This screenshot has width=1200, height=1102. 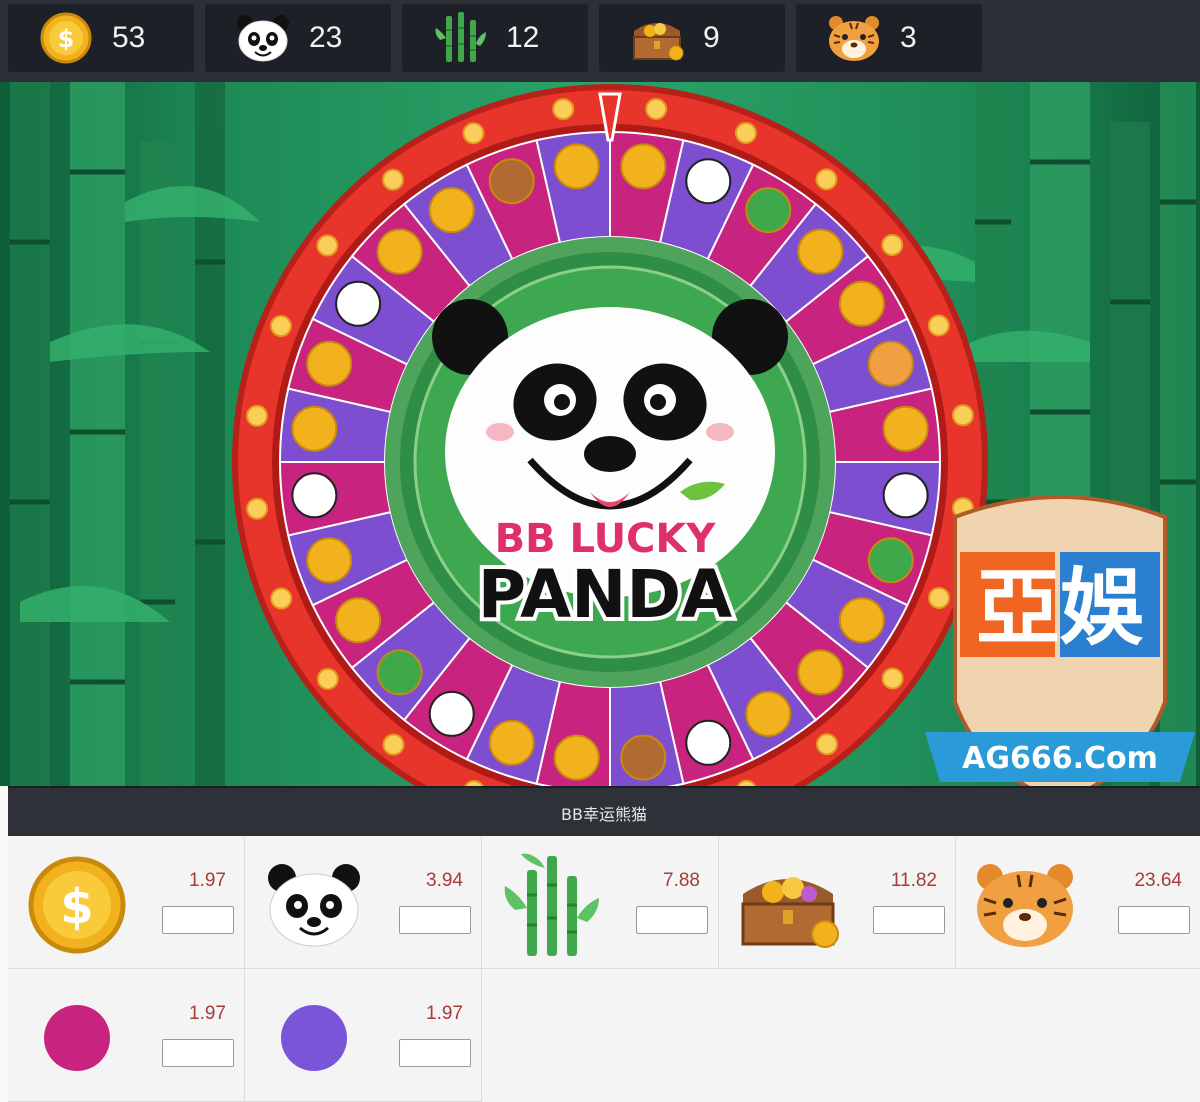 I want to click on stat-pandas: 23, so click(x=298, y=38).